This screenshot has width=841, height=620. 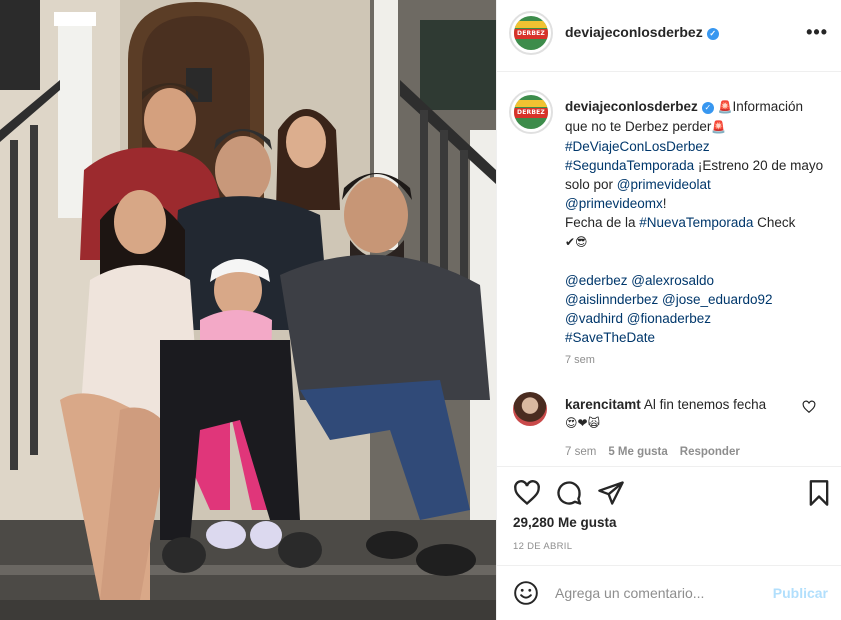 I want to click on comment-input, so click(x=655, y=593).